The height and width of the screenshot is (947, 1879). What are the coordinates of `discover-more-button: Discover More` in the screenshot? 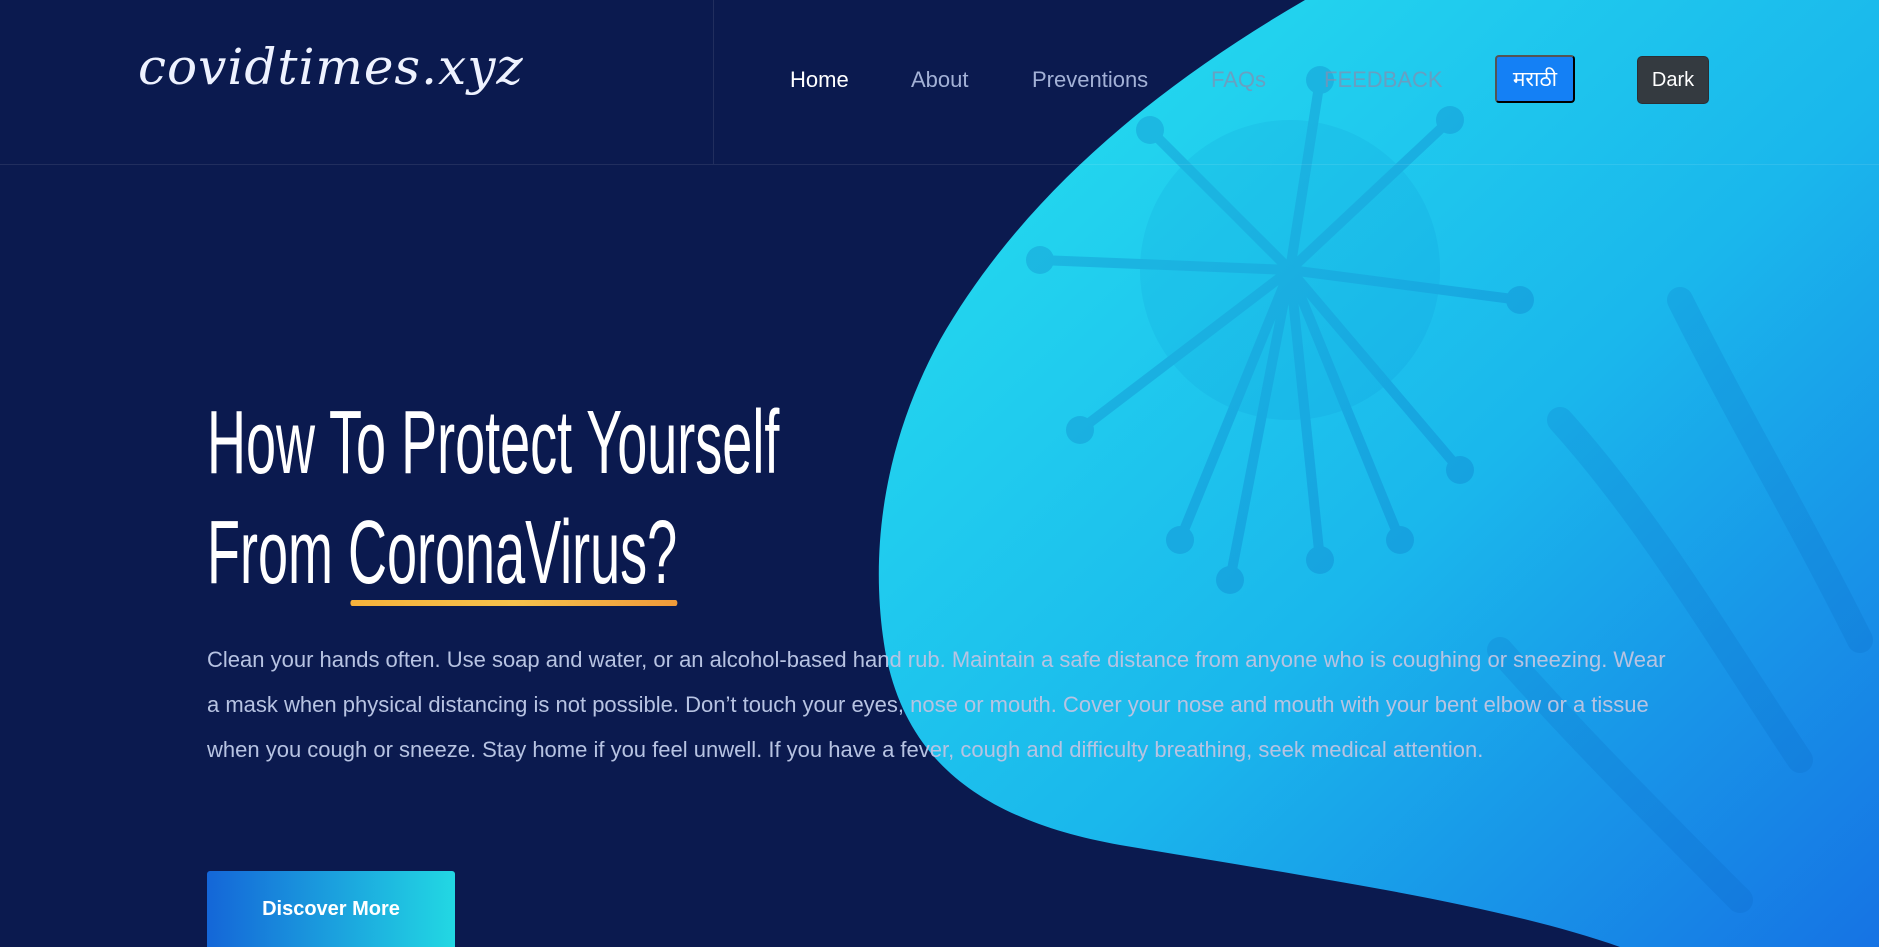 It's located at (331, 909).